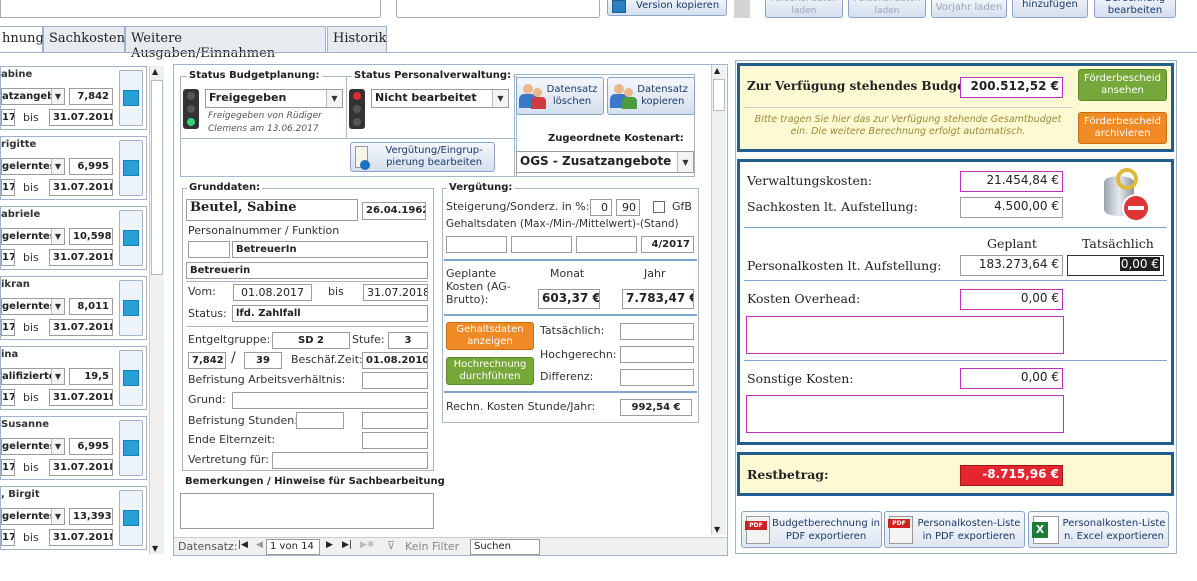 This screenshot has height=581, width=1197. I want to click on function-display-field: Betreuerin, so click(307, 270).